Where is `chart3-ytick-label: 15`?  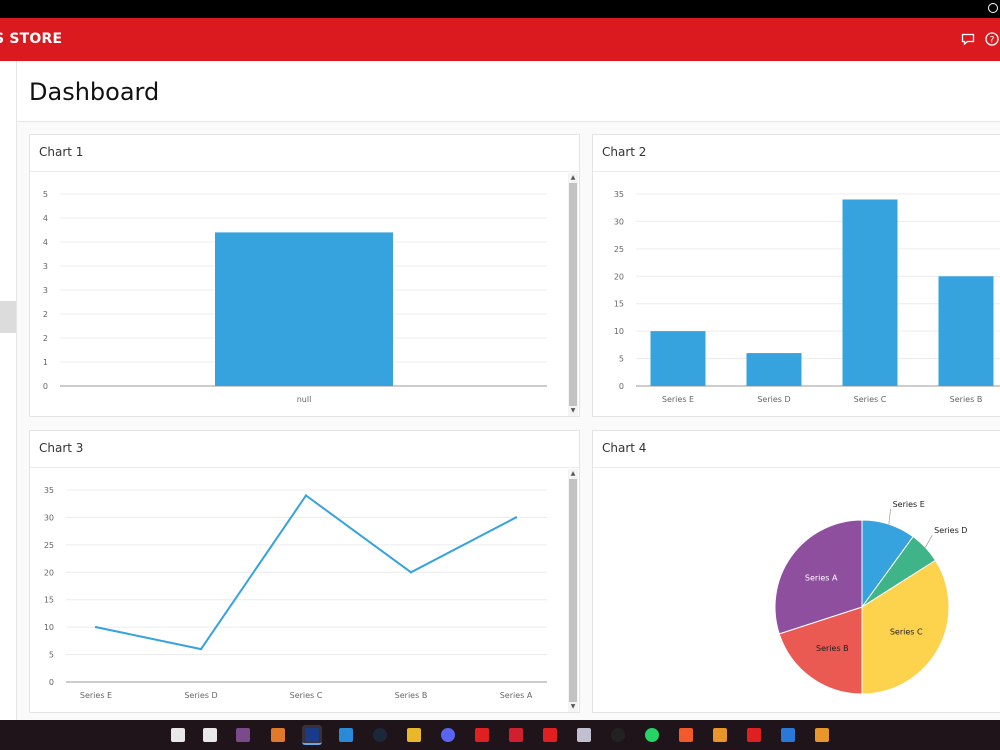 chart3-ytick-label: 15 is located at coordinates (49, 600).